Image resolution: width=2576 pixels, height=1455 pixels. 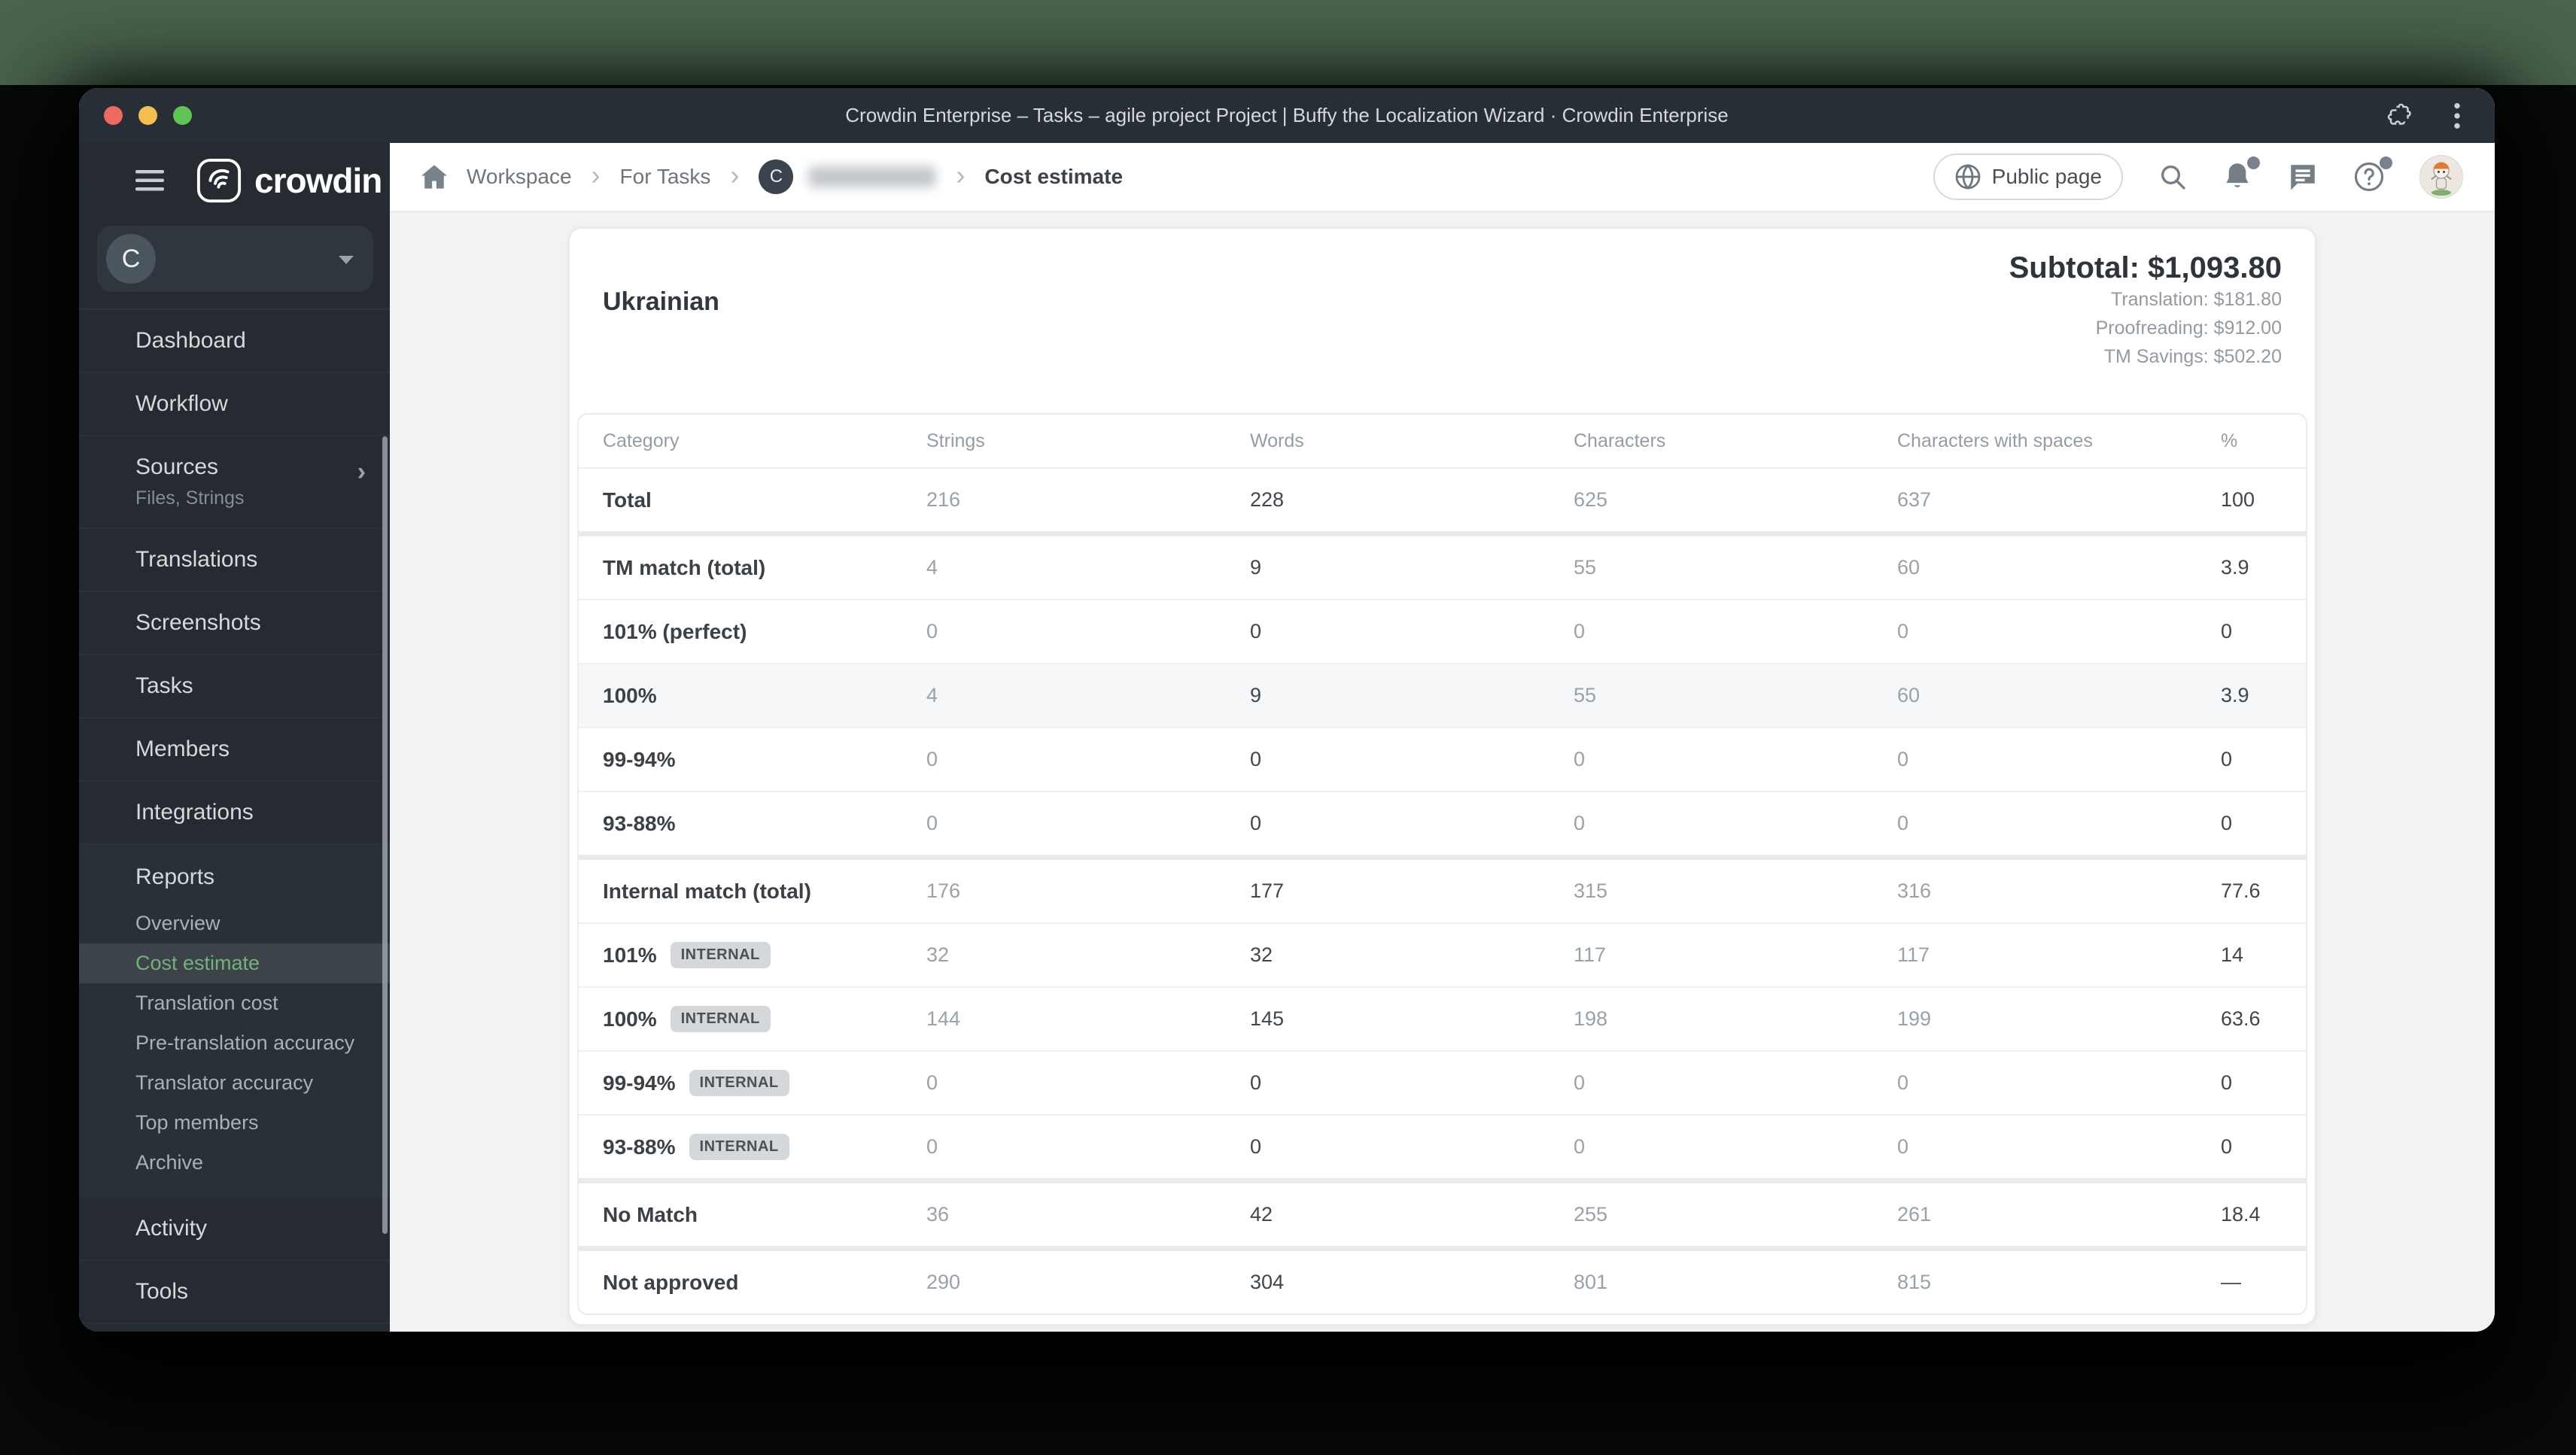 What do you see at coordinates (2196, 299) in the screenshot?
I see `translation-cost-line: Translation: $181.80` at bounding box center [2196, 299].